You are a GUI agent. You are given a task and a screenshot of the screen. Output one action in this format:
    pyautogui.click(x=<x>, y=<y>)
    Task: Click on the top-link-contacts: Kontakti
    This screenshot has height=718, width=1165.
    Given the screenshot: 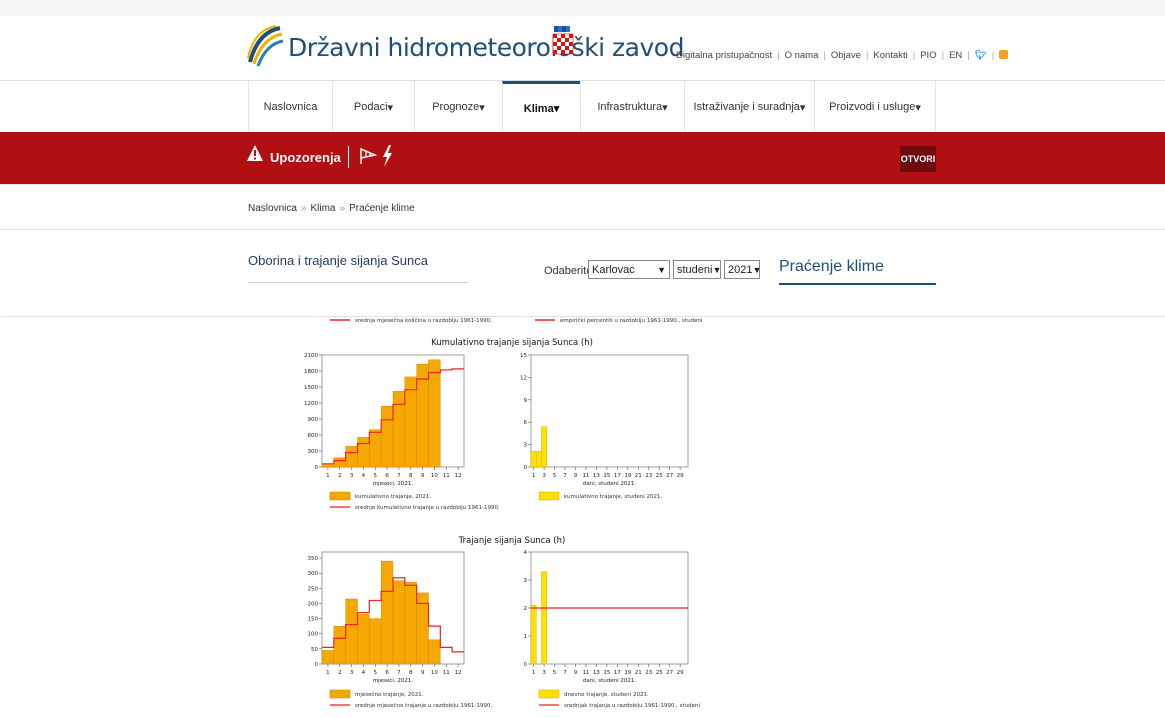 What is the action you would take?
    pyautogui.click(x=890, y=55)
    